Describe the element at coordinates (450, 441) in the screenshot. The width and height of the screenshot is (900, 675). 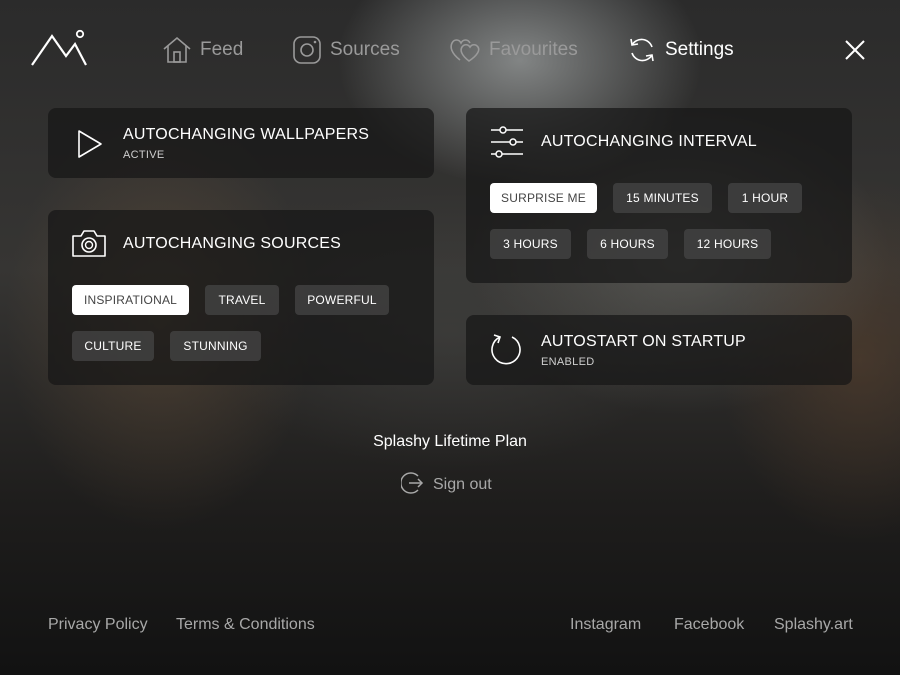
I see `plan-label: Splashy Lifetime Plan` at that location.